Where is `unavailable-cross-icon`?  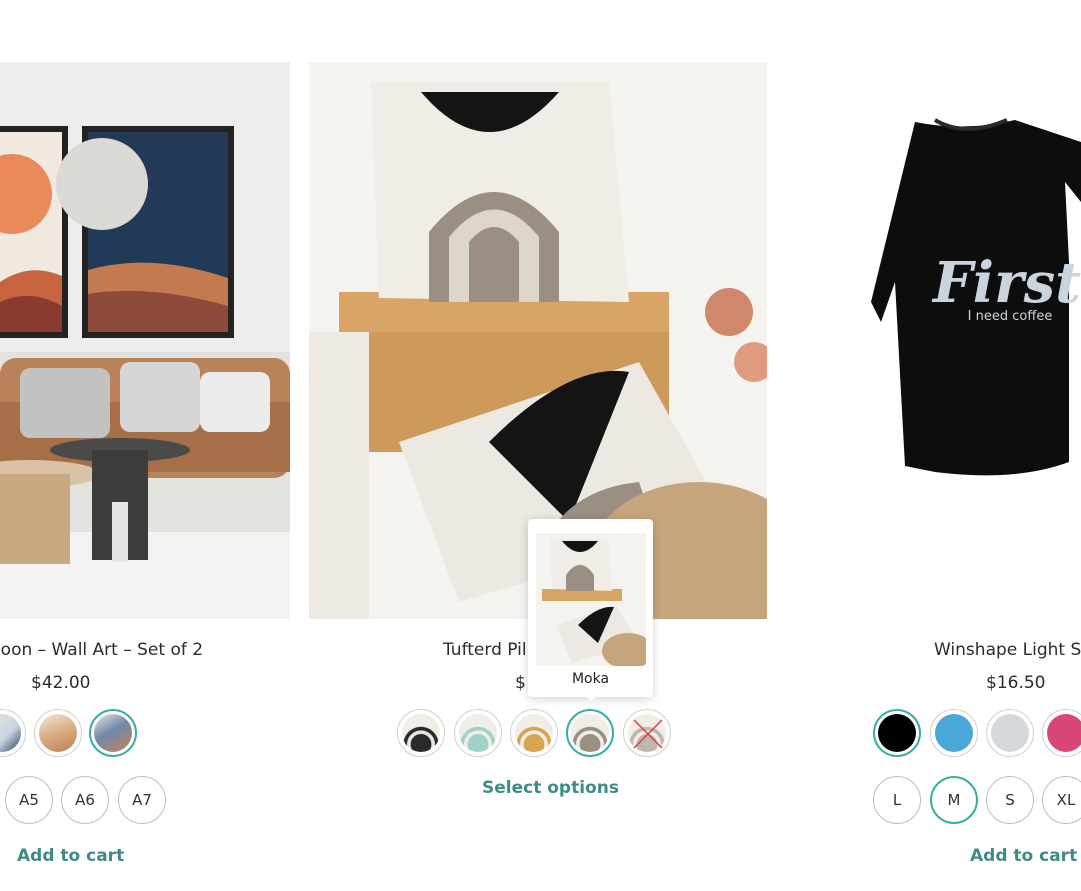
unavailable-cross-icon is located at coordinates (648, 734).